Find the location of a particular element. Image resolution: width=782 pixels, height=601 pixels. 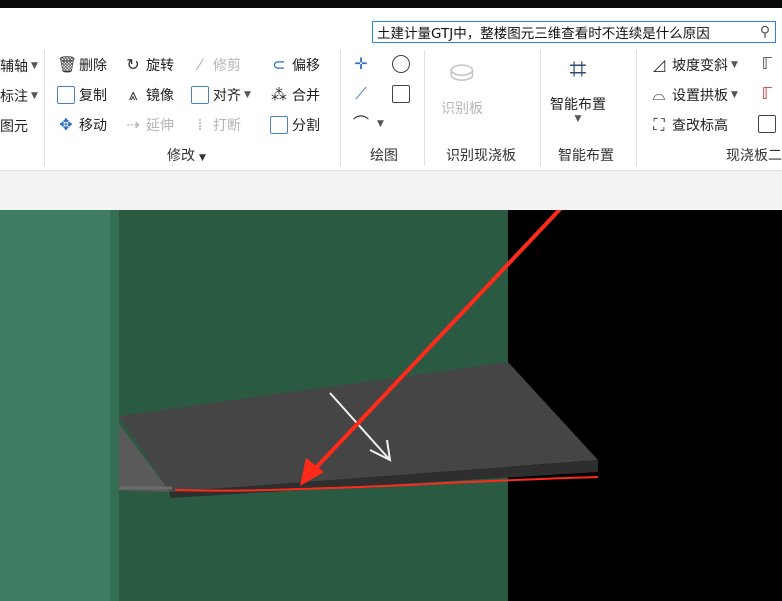

elevation-button: ⛶ 查改标高 is located at coordinates (689, 125).